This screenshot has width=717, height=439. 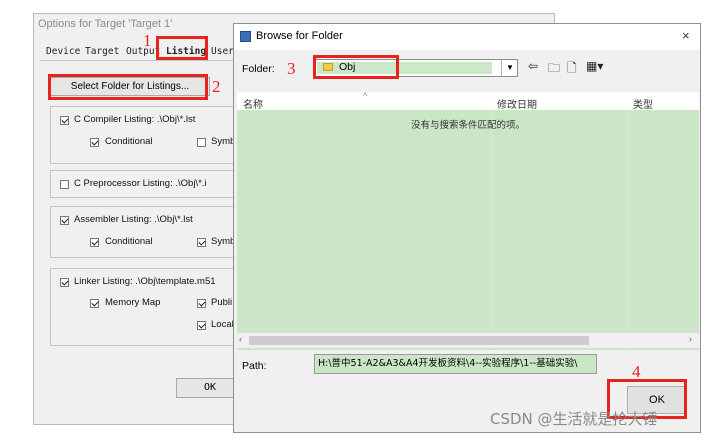 I want to click on scroll-right-icon: ›, so click(x=690, y=339).